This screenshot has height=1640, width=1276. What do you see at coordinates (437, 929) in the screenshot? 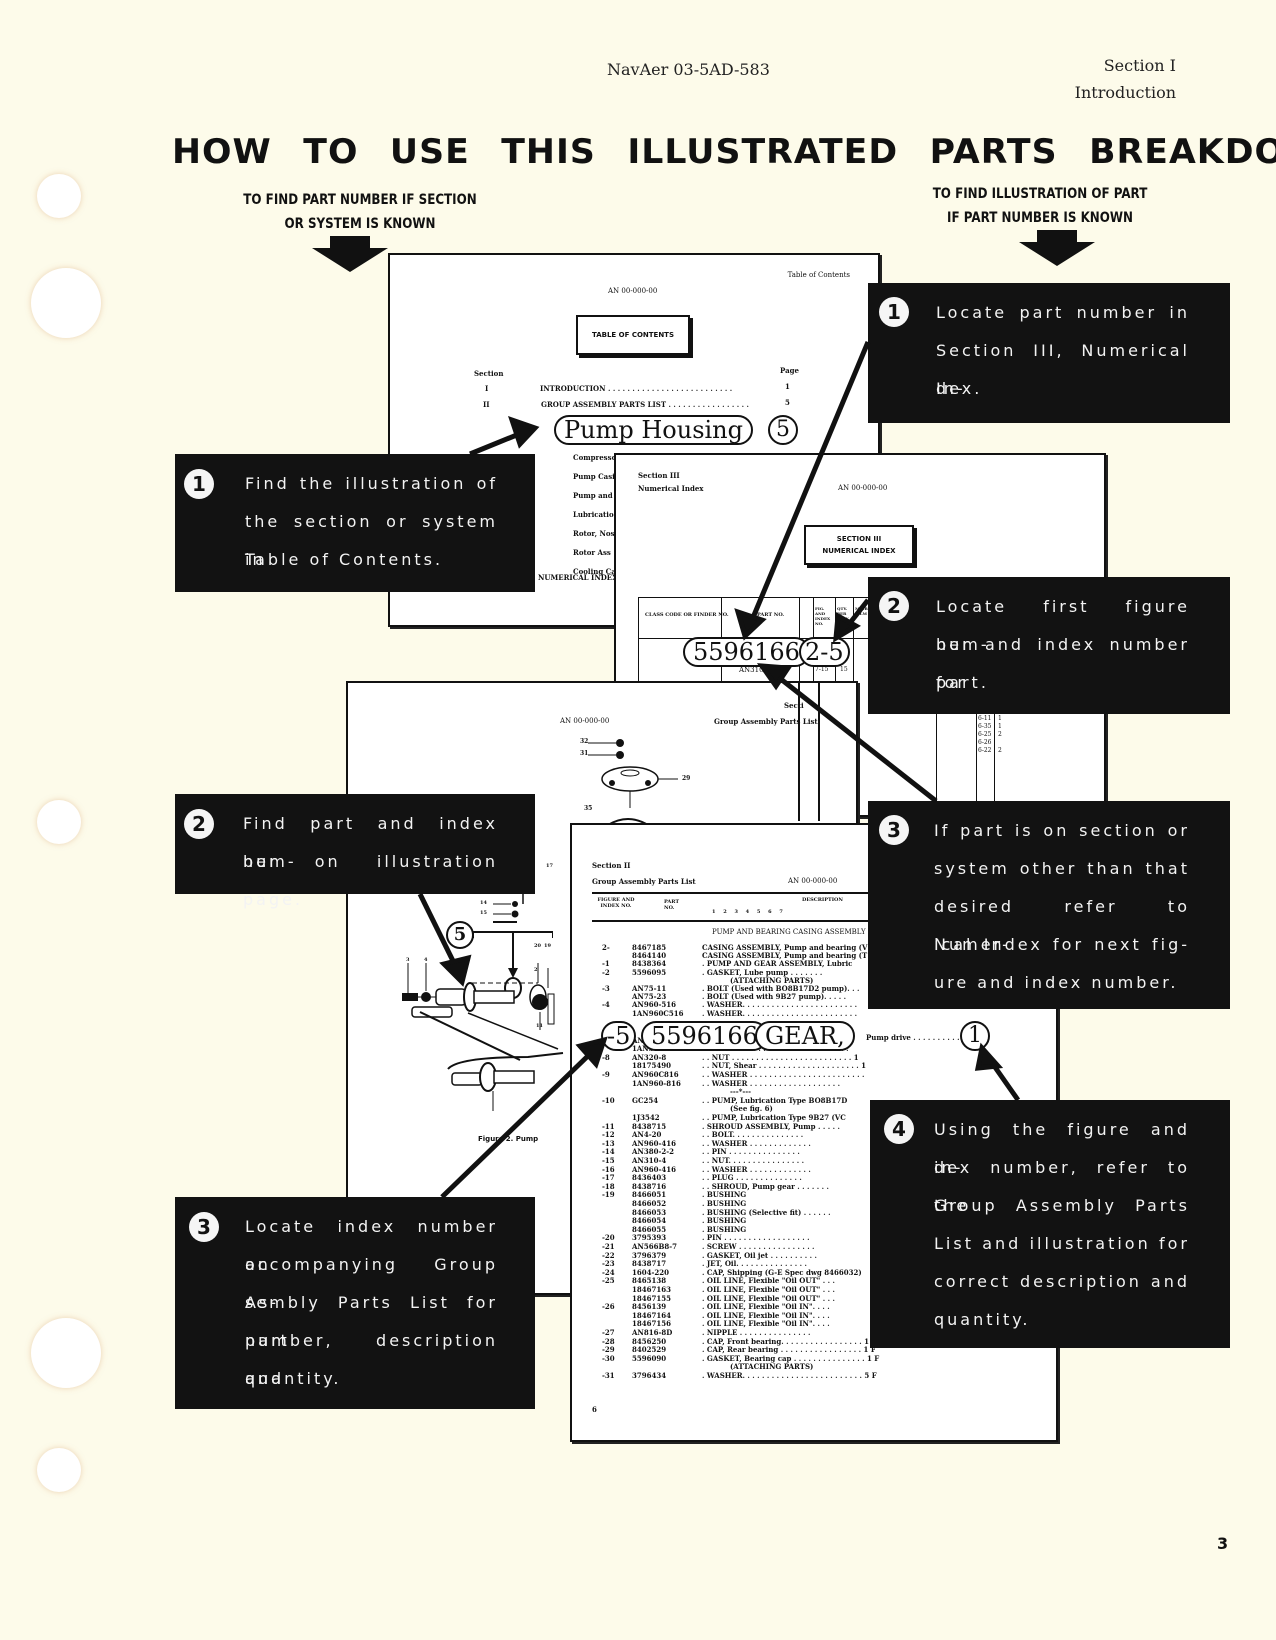
I see `arrow-left2-to-illus` at bounding box center [437, 929].